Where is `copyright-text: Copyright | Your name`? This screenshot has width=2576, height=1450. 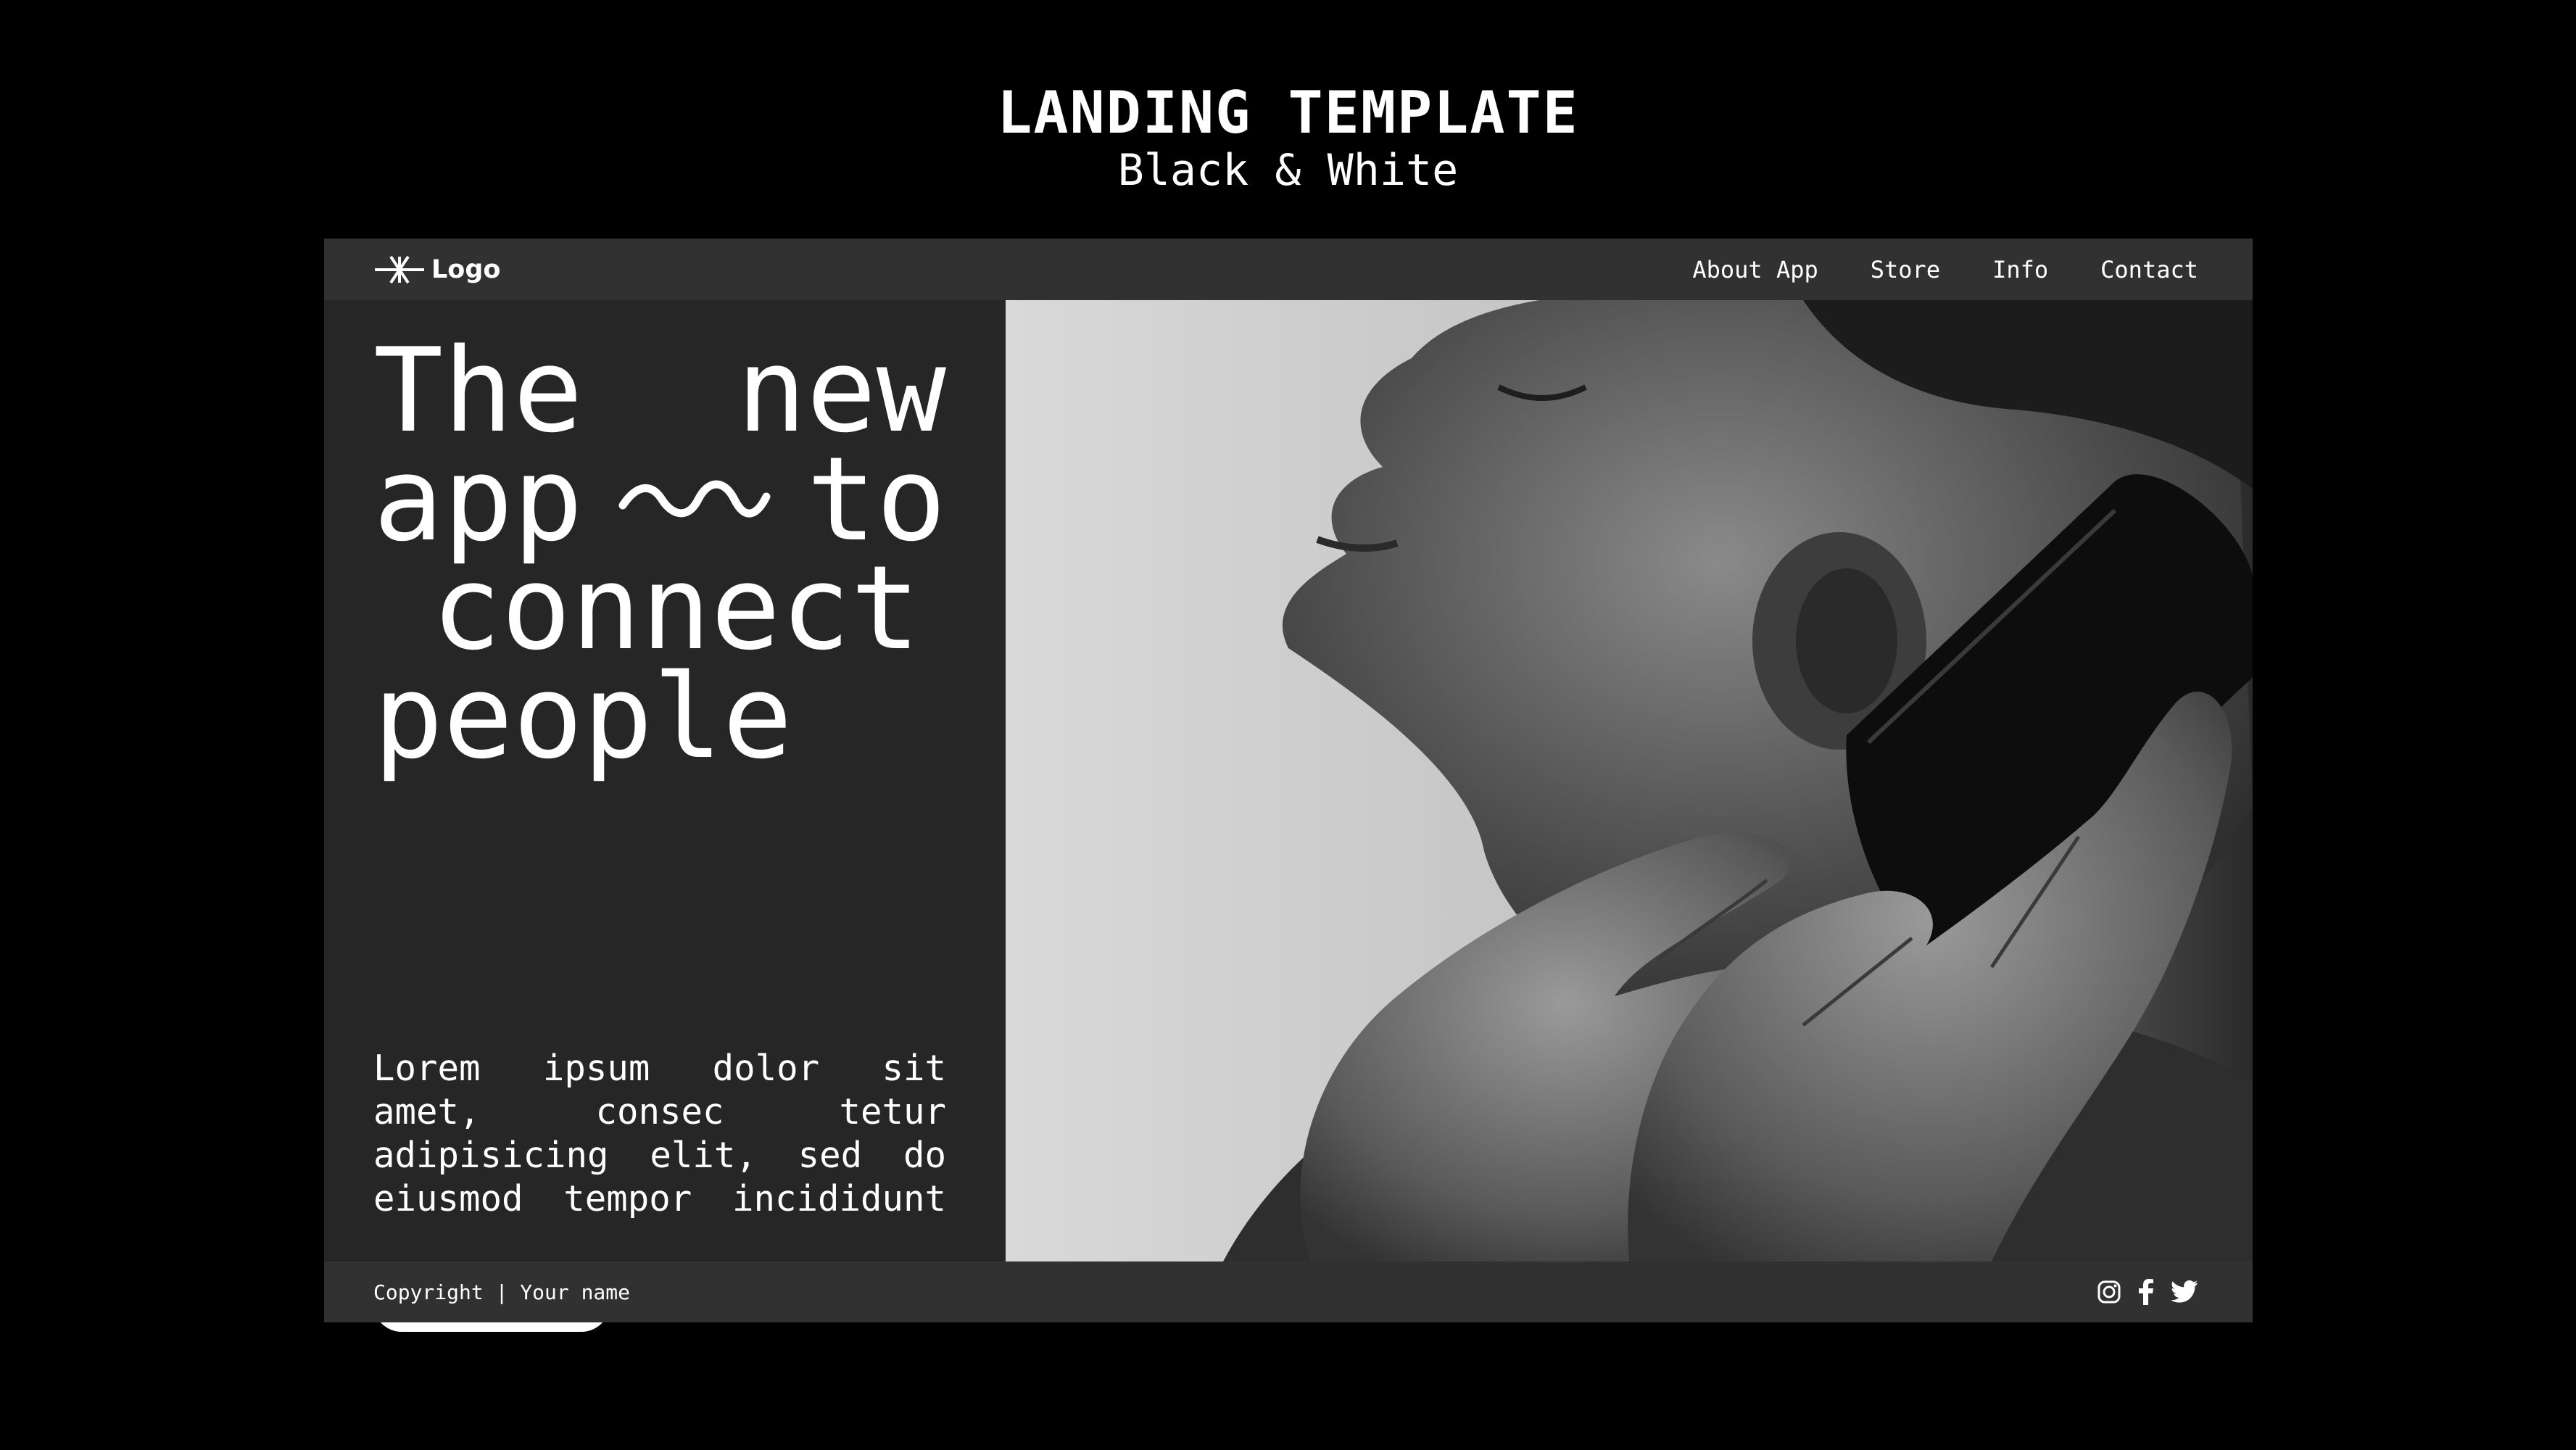 copyright-text: Copyright | Your name is located at coordinates (502, 1292).